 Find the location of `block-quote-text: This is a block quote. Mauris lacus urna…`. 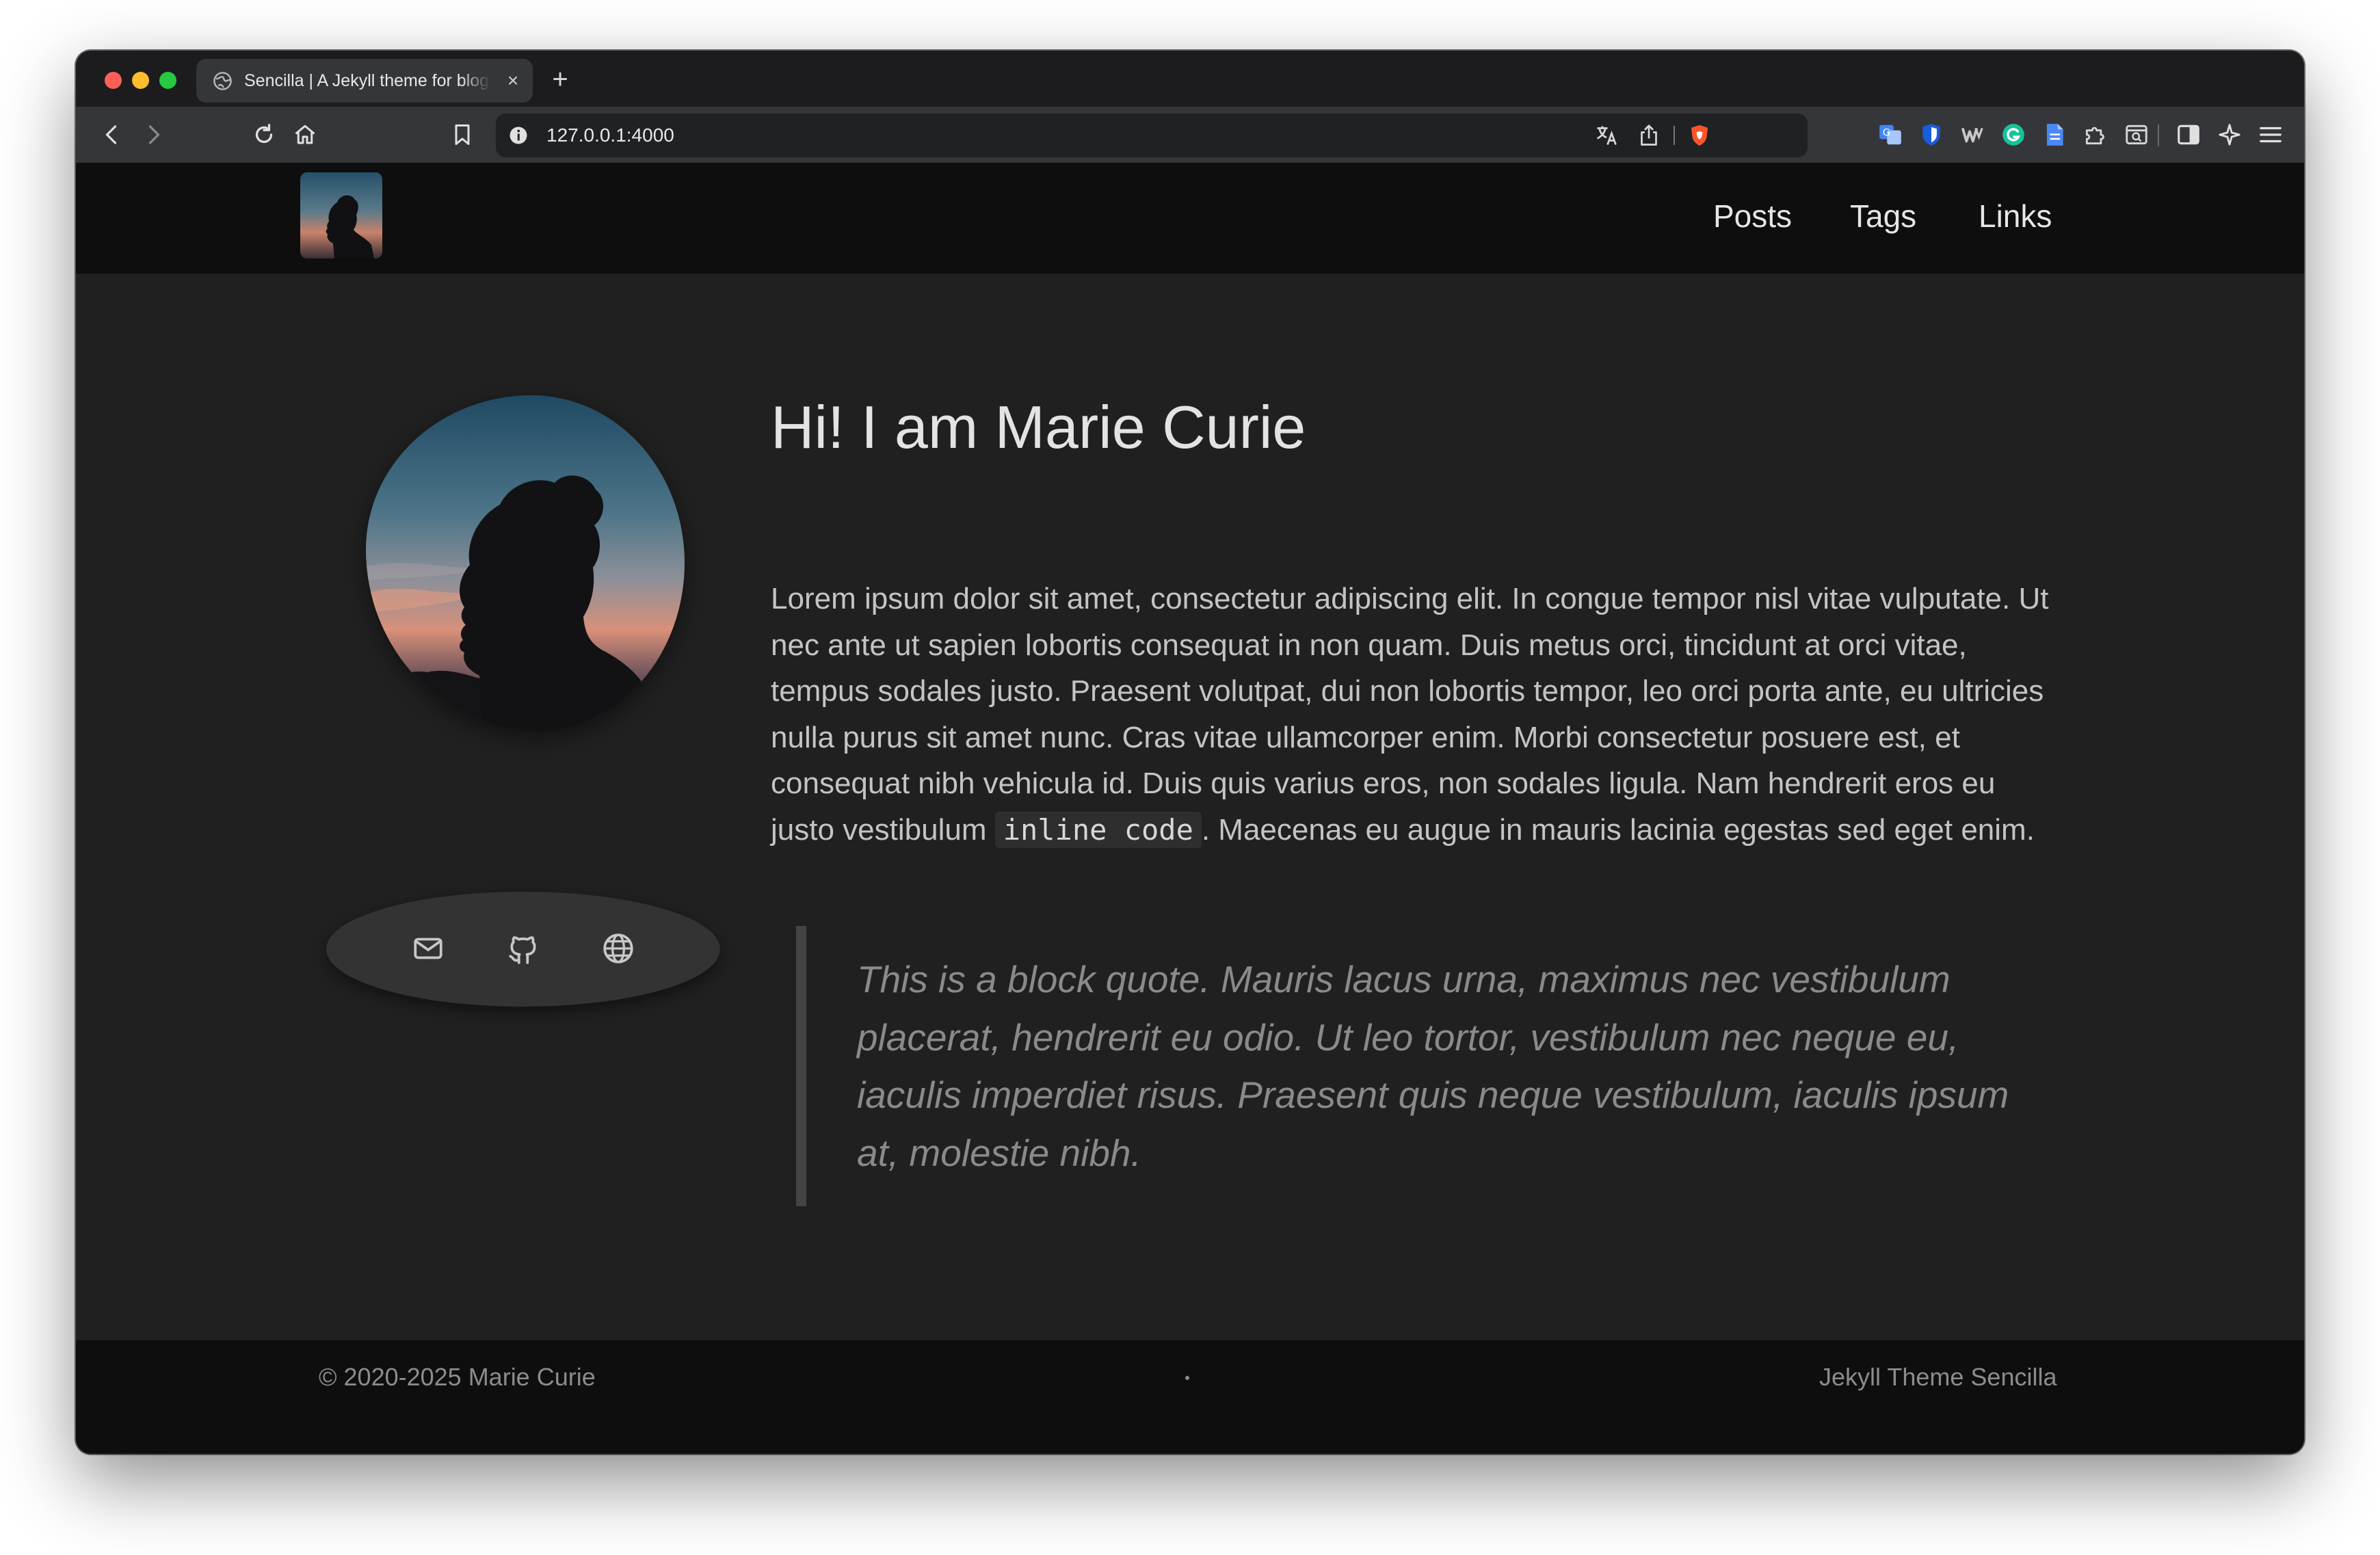

block-quote-text: This is a block quote. Mauris lacus urna… is located at coordinates (1433, 1066).